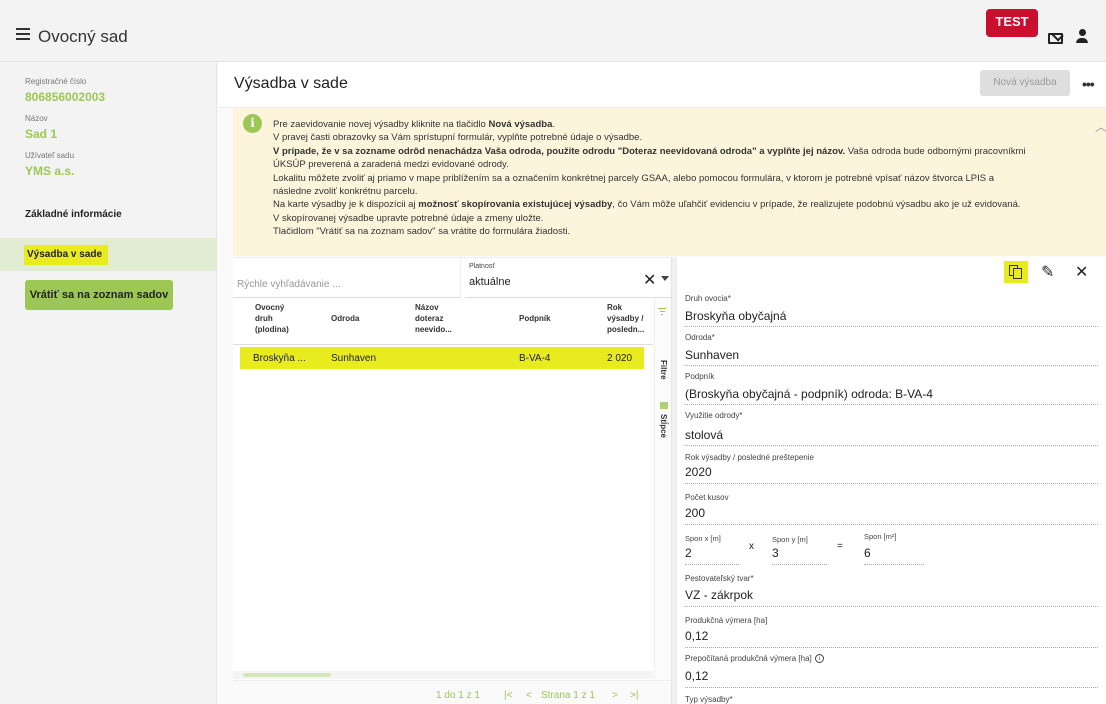 The width and height of the screenshot is (1106, 704). Describe the element at coordinates (270, 307) in the screenshot. I see `header-line: Ovocný` at that location.